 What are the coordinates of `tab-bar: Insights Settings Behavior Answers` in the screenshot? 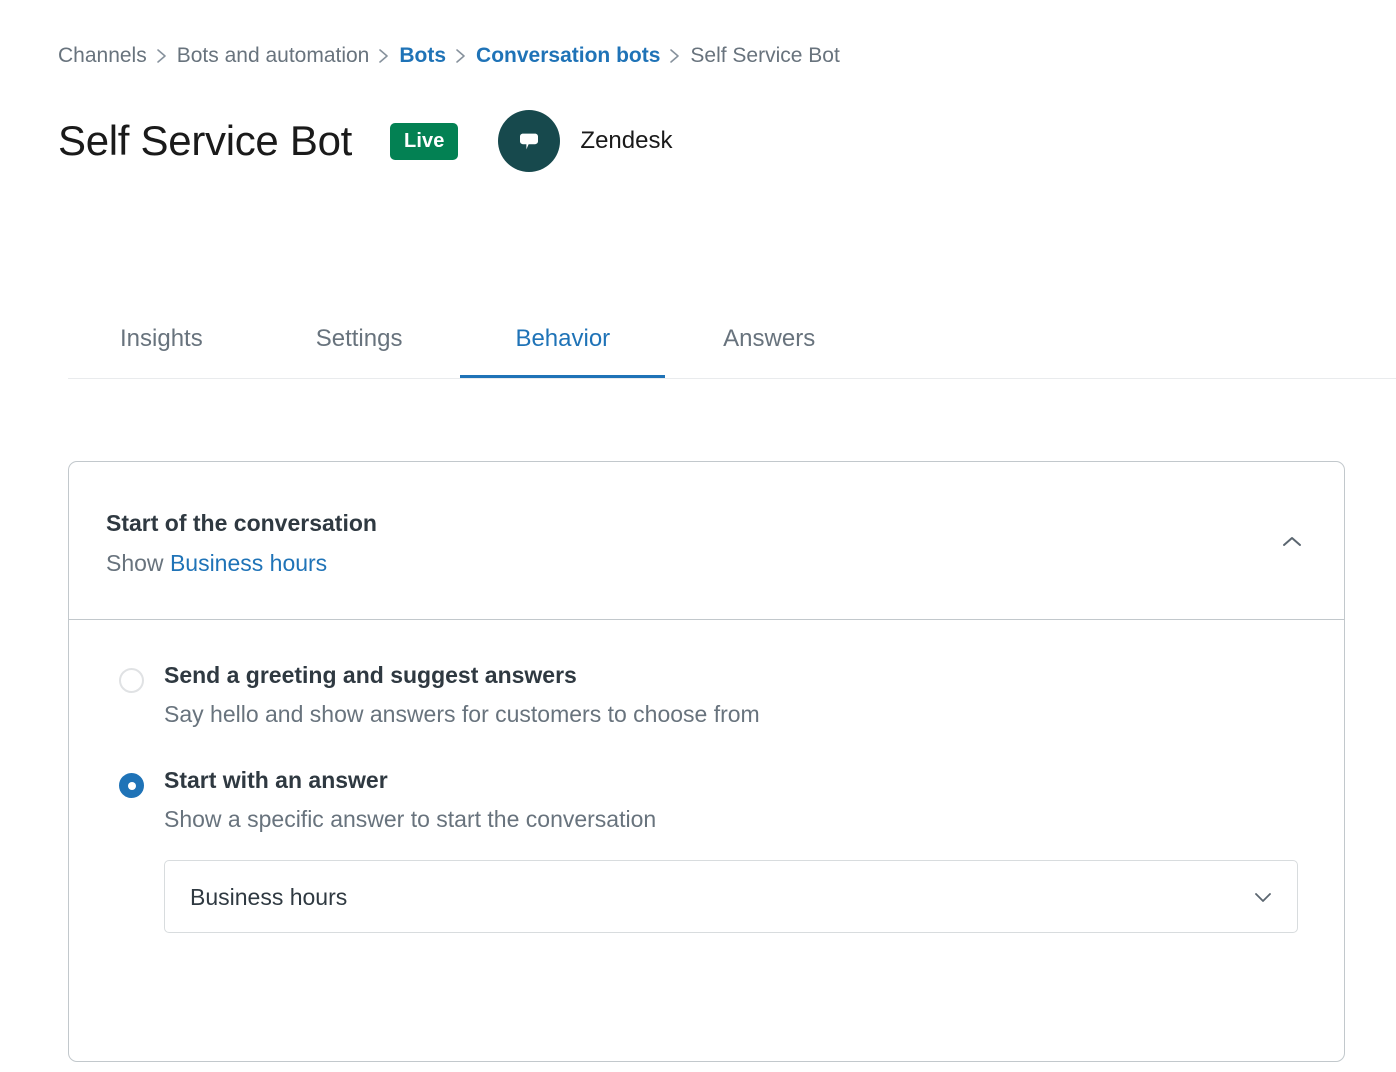 It's located at (698, 339).